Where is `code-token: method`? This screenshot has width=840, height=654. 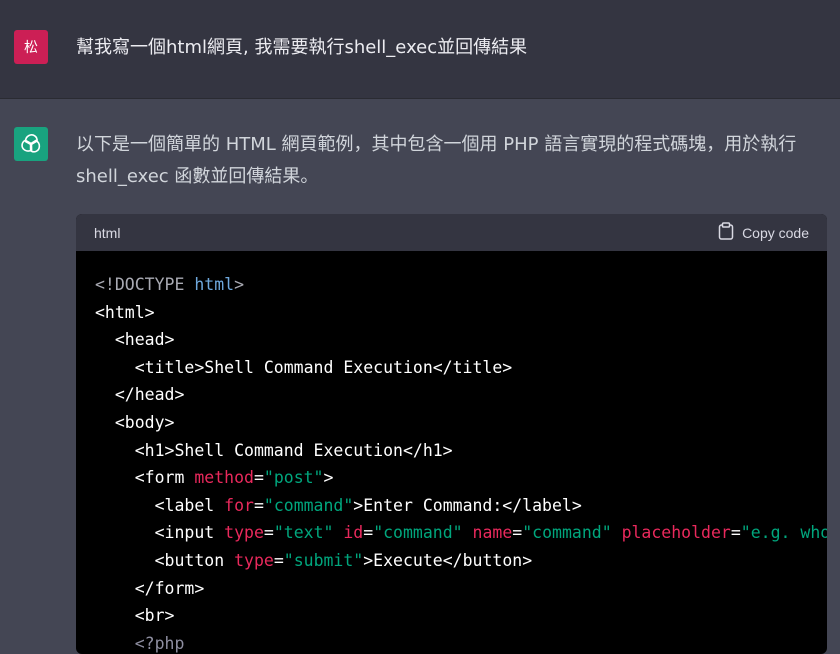
code-token: method is located at coordinates (224, 478).